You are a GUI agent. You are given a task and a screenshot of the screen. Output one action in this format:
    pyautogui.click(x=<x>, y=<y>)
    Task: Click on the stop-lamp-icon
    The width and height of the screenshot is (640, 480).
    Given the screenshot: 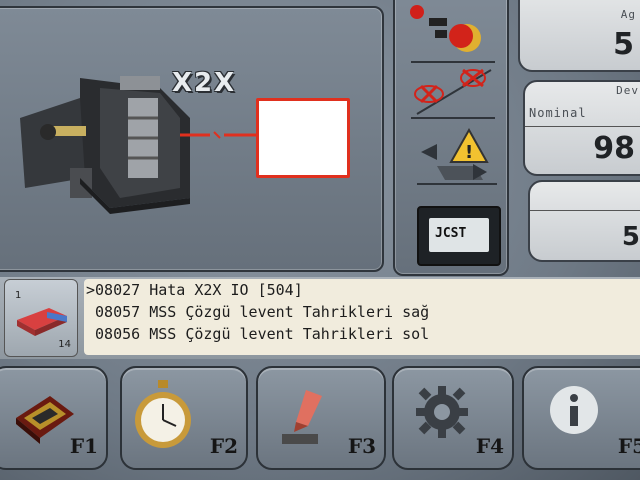 What is the action you would take?
    pyautogui.click(x=450, y=29)
    